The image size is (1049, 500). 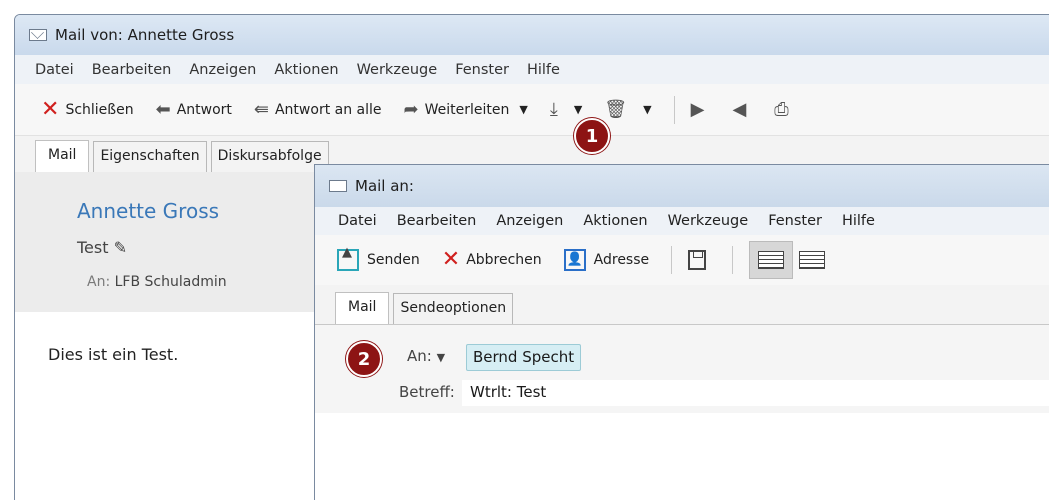 I want to click on to-label-text: An:, so click(x=419, y=356).